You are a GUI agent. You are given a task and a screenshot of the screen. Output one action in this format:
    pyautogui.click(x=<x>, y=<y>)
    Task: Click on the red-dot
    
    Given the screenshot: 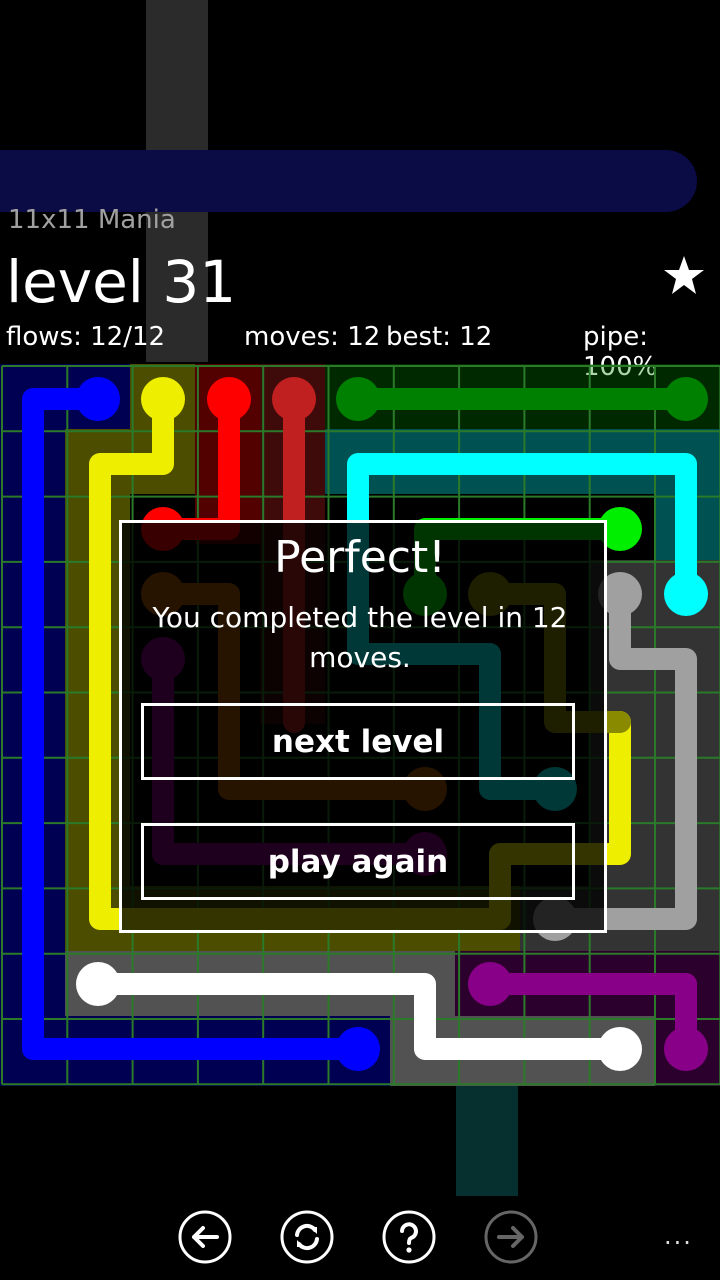 What is the action you would take?
    pyautogui.click(x=229, y=399)
    